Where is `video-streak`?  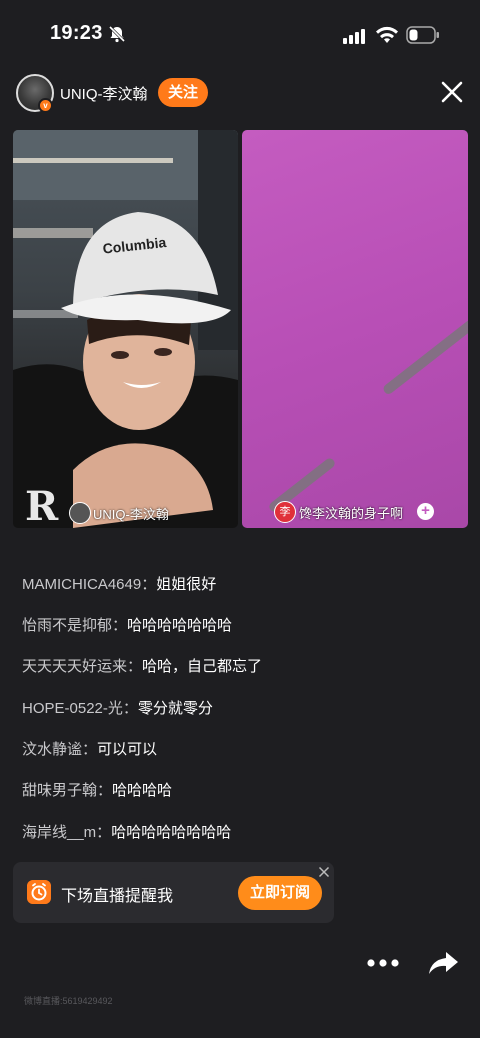
video-streak is located at coordinates (424, 355).